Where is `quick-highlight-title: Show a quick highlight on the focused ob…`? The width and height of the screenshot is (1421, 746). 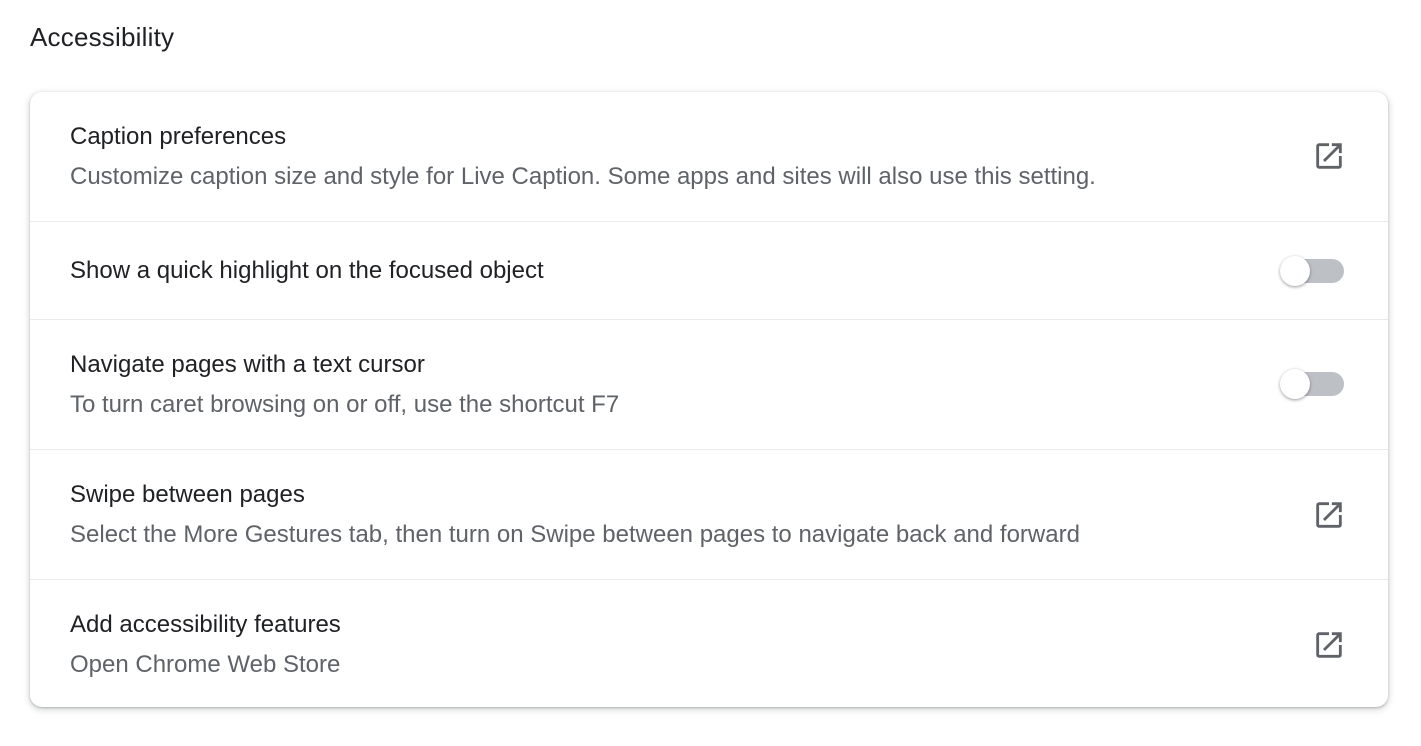
quick-highlight-title: Show a quick highlight on the focused ob… is located at coordinates (307, 270).